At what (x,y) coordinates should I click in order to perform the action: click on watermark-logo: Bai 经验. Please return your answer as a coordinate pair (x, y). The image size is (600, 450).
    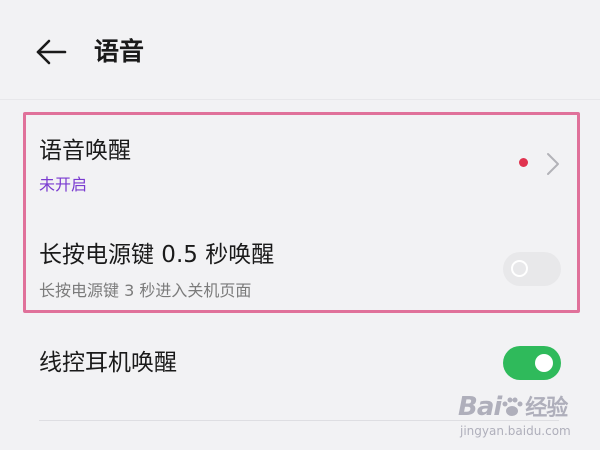
    Looking at the image, I should click on (513, 407).